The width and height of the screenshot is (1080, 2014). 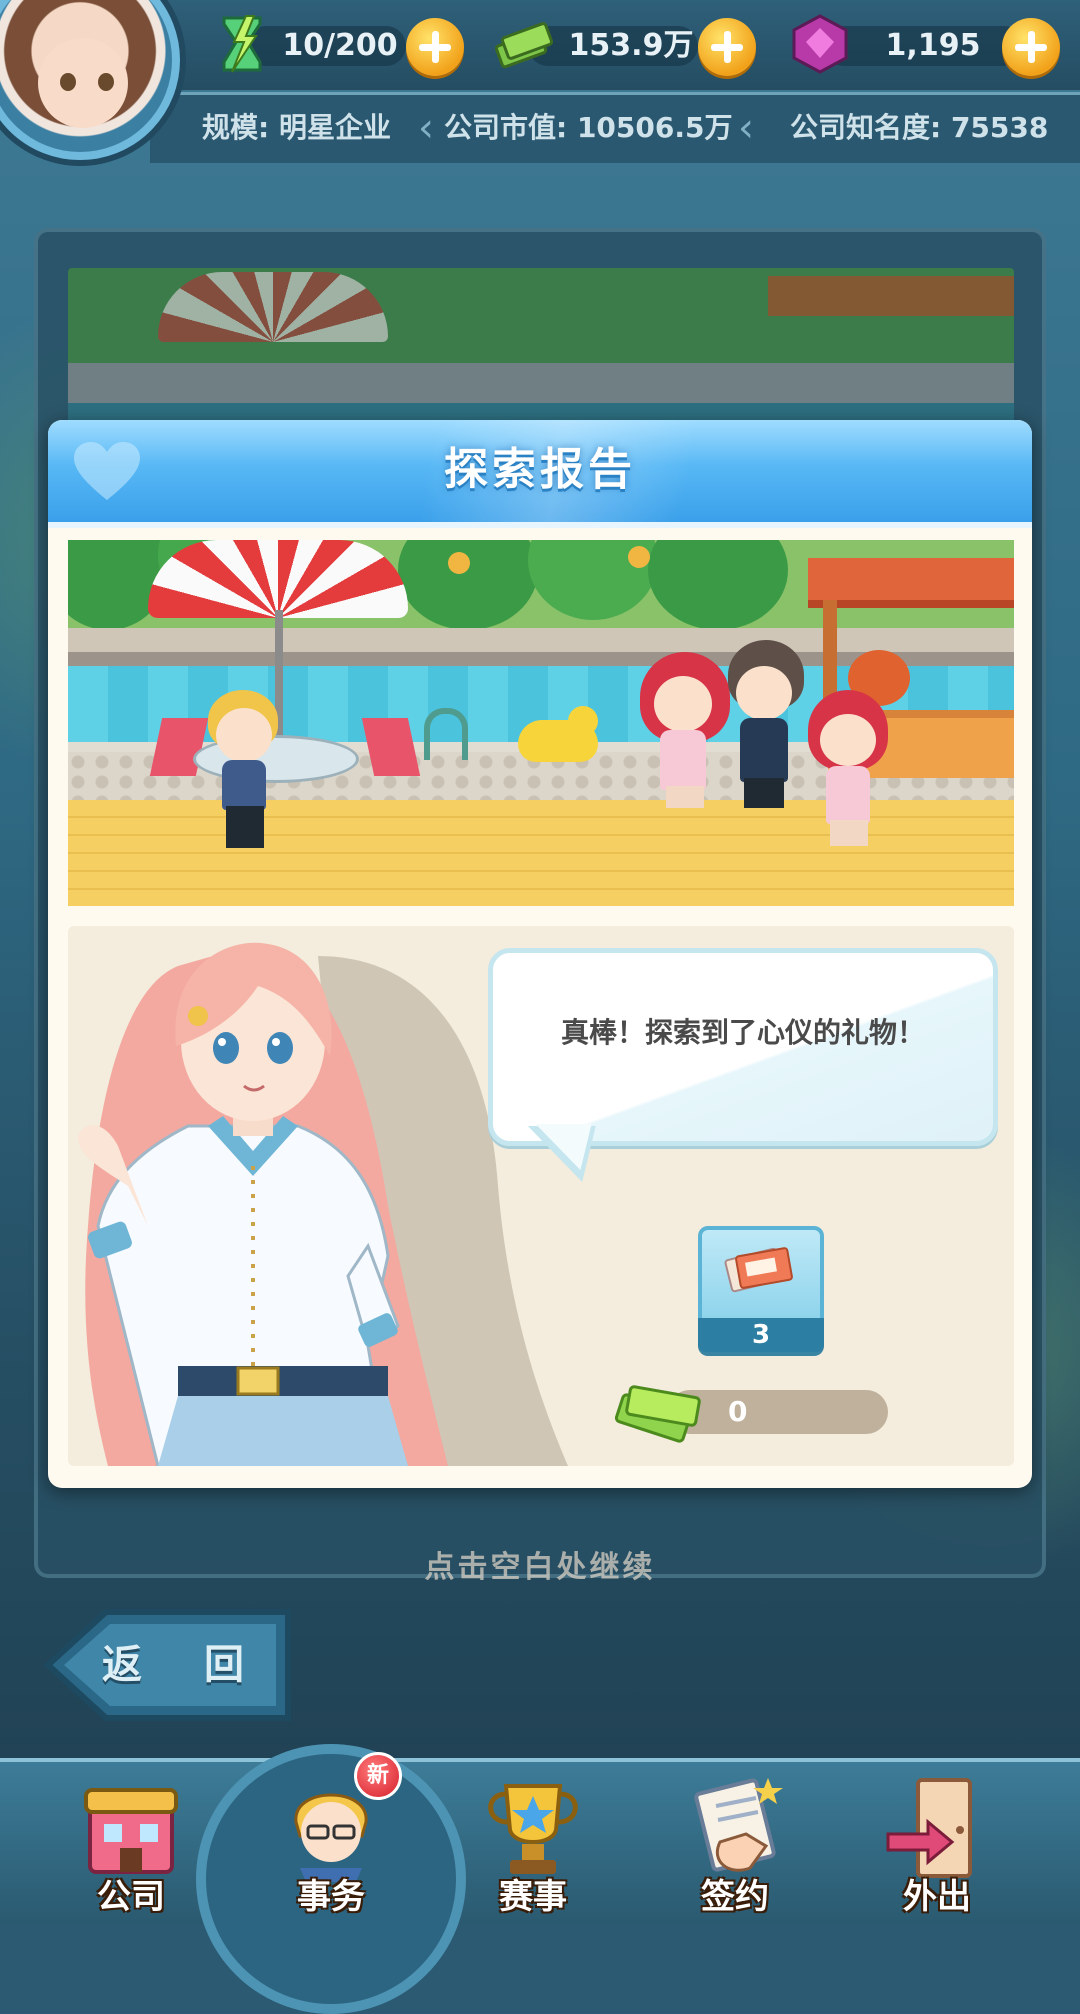 What do you see at coordinates (742, 1032) in the screenshot?
I see `dialog-message: 真棒！探索到了心仪的礼物！` at bounding box center [742, 1032].